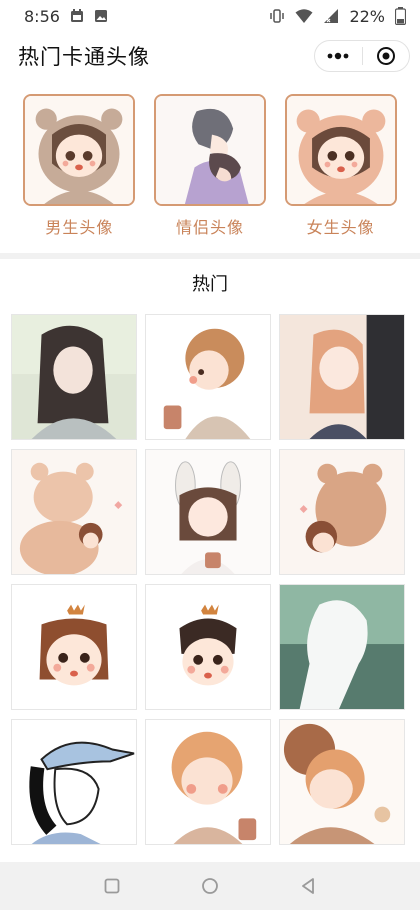 The height and width of the screenshot is (910, 420). I want to click on battery-icon, so click(400, 16).